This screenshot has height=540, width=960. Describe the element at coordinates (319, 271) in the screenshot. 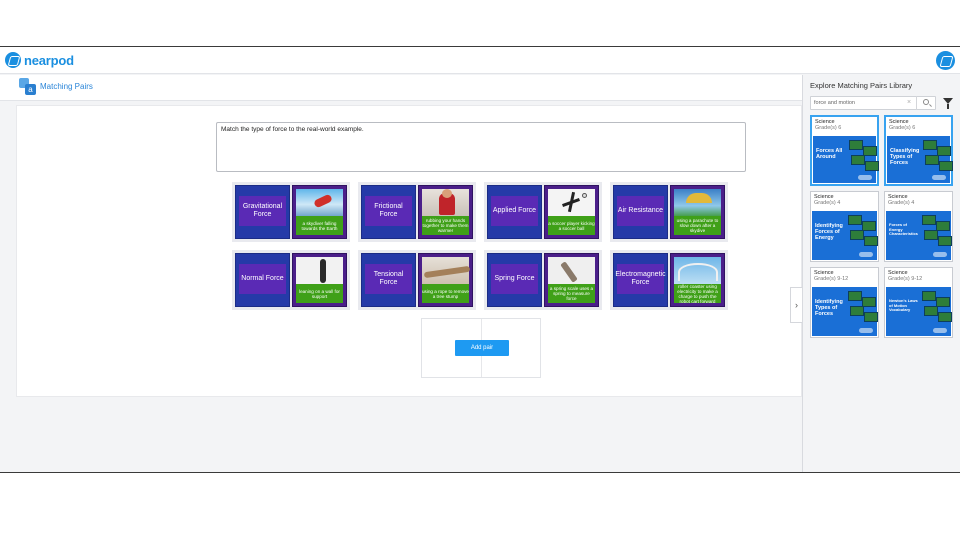

I see `leaning-wall-image` at that location.